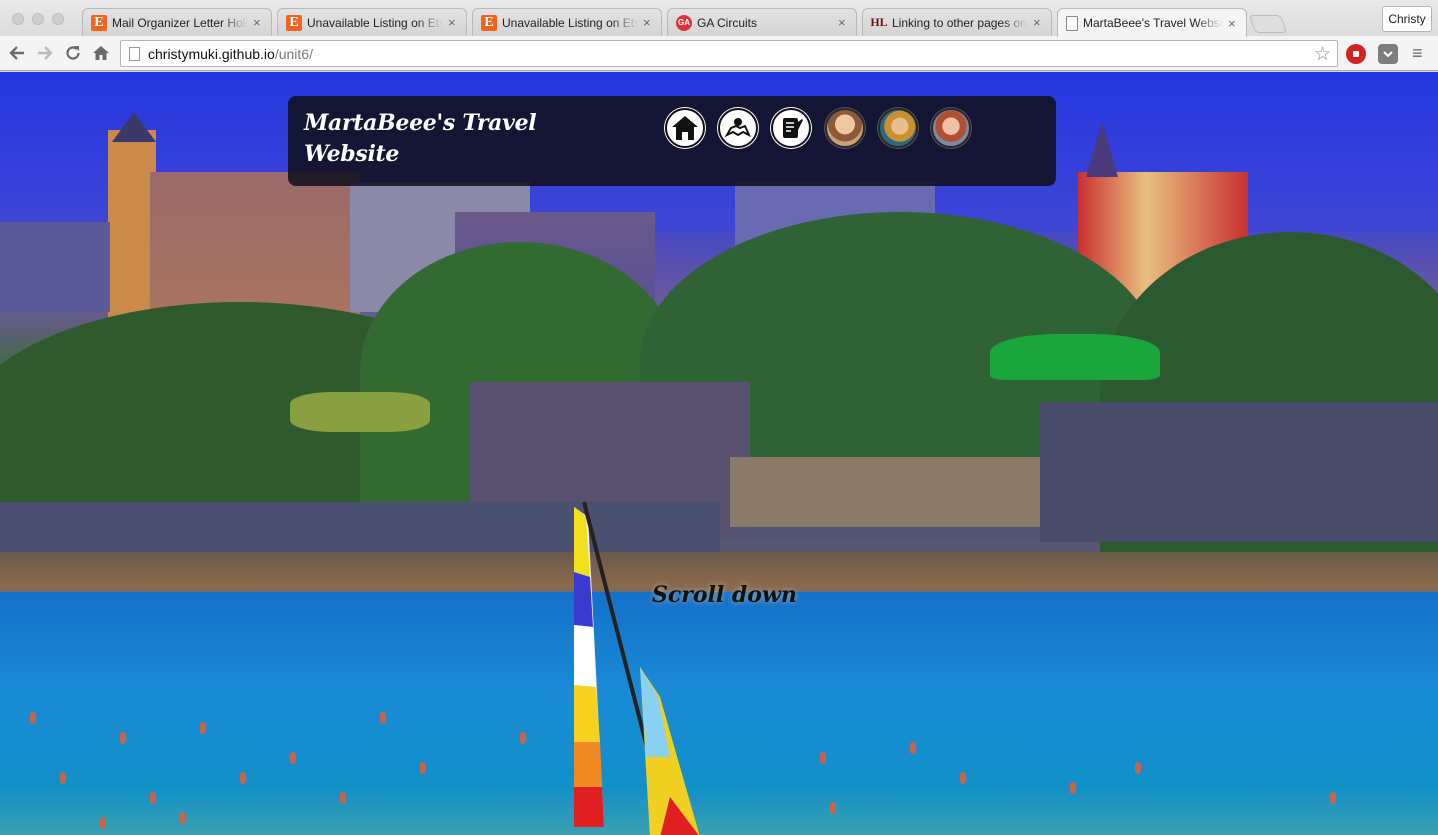 This screenshot has height=835, width=1438. What do you see at coordinates (429, 139) in the screenshot?
I see `site-title: MartaBeee's Travel Website` at bounding box center [429, 139].